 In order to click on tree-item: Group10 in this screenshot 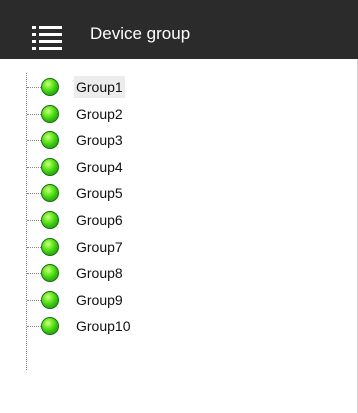, I will do `click(100, 326)`.